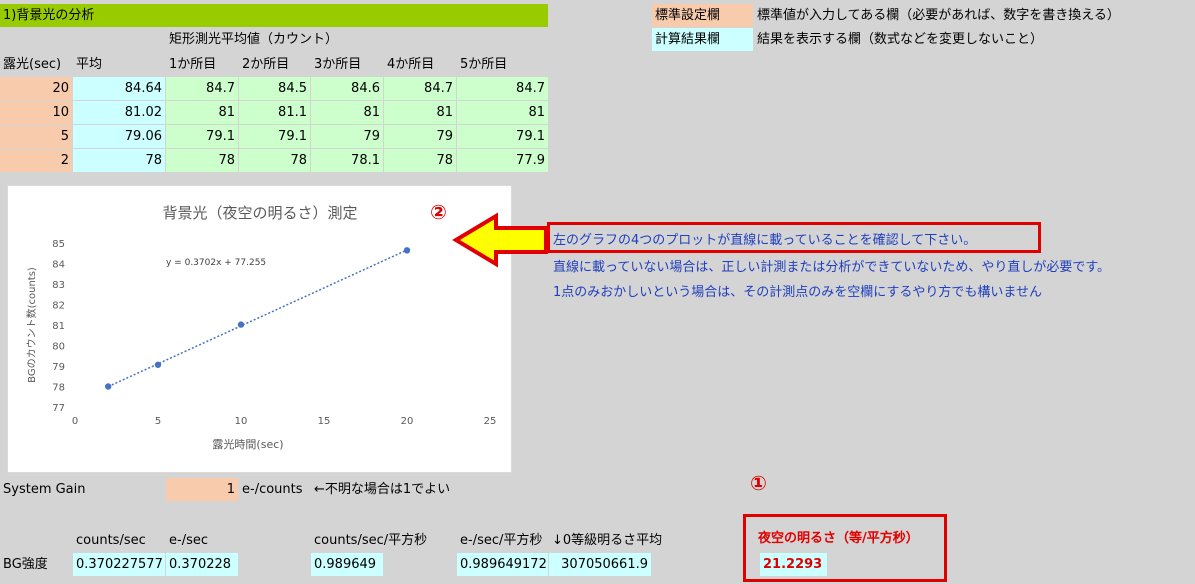  Describe the element at coordinates (275, 490) in the screenshot. I see `system-gain-unit: e-/counts` at that location.